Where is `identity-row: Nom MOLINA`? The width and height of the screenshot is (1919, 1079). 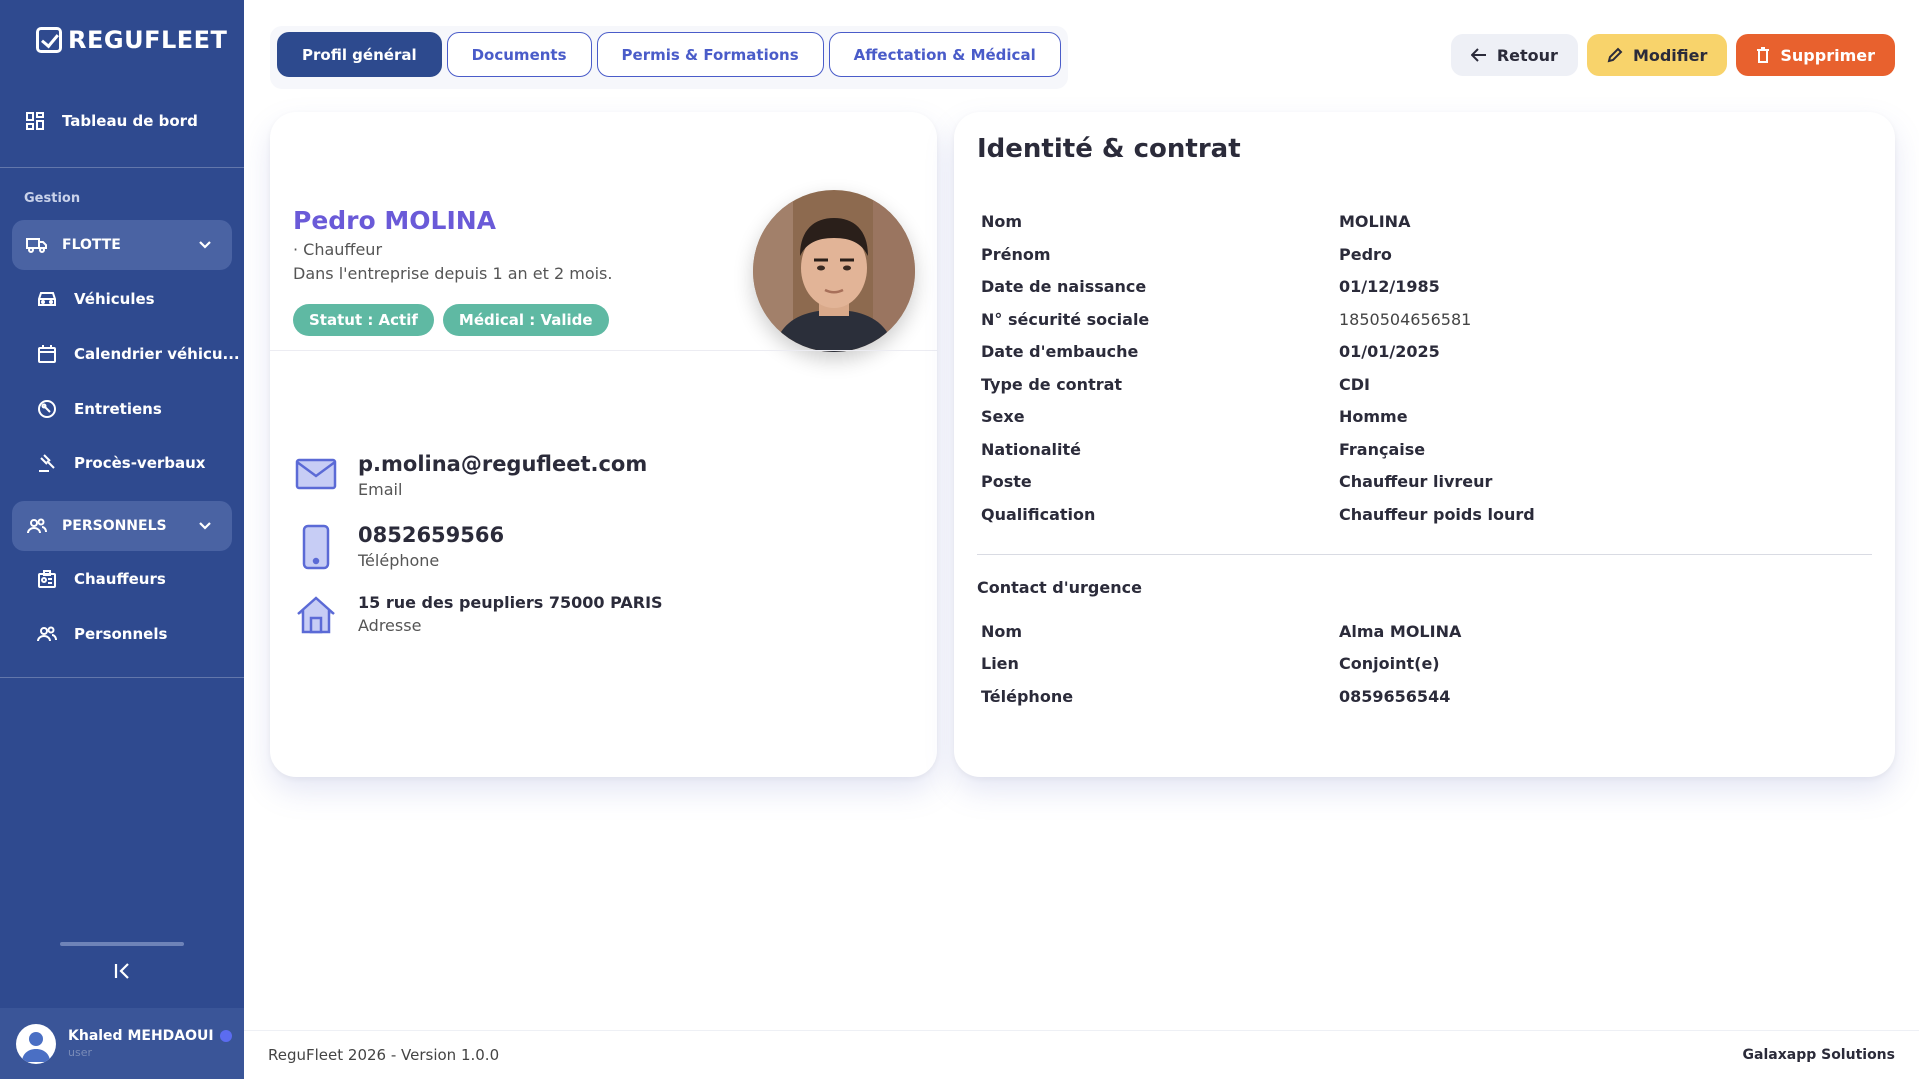 identity-row: Nom MOLINA is located at coordinates (1421, 221).